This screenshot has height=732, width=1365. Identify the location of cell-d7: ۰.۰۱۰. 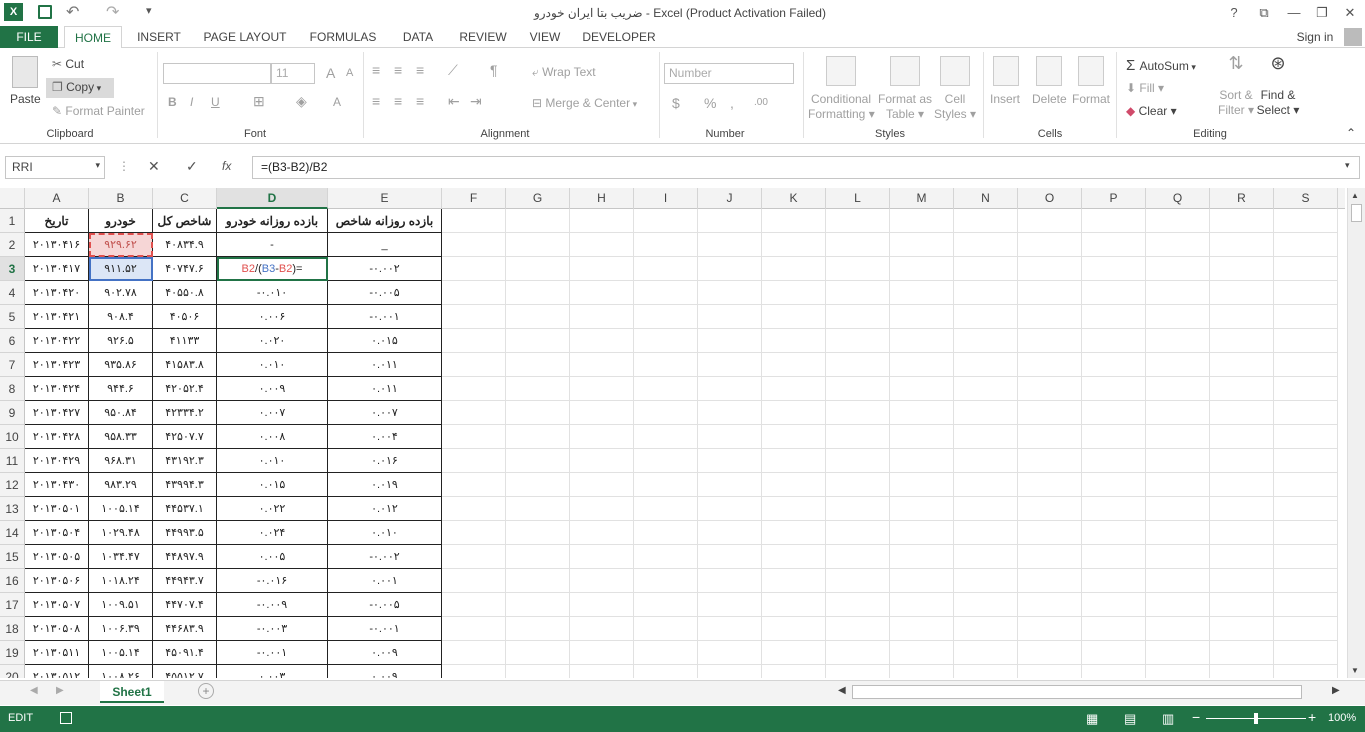
(272, 365).